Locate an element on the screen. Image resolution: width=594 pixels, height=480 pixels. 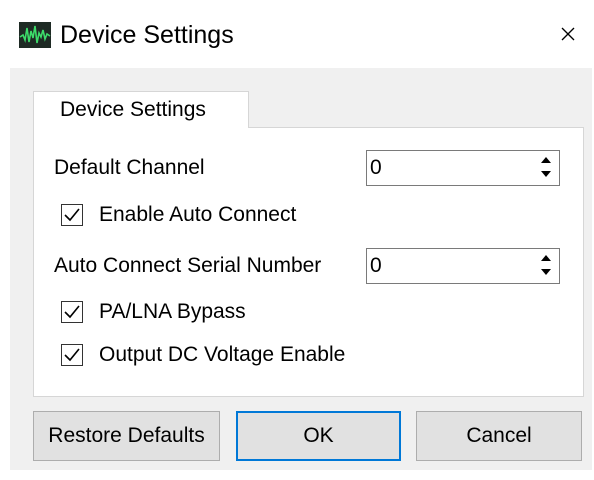
close-button is located at coordinates (568, 34).